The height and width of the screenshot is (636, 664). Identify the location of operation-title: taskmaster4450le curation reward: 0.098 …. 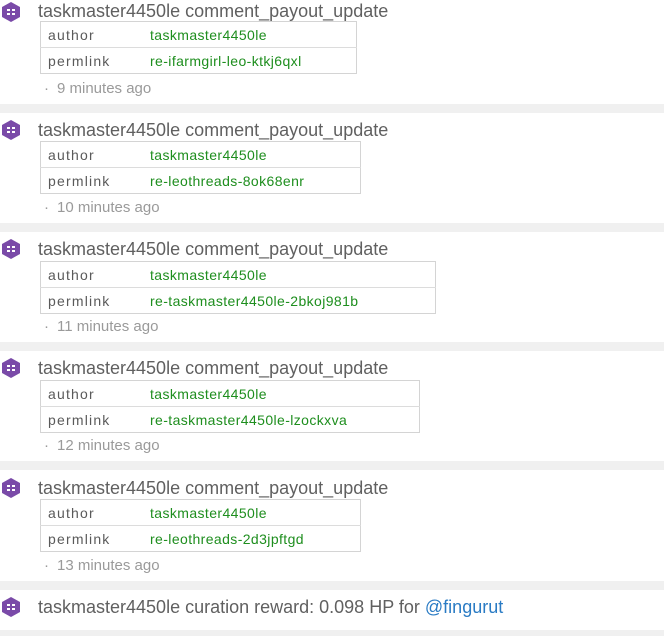
(270, 607).